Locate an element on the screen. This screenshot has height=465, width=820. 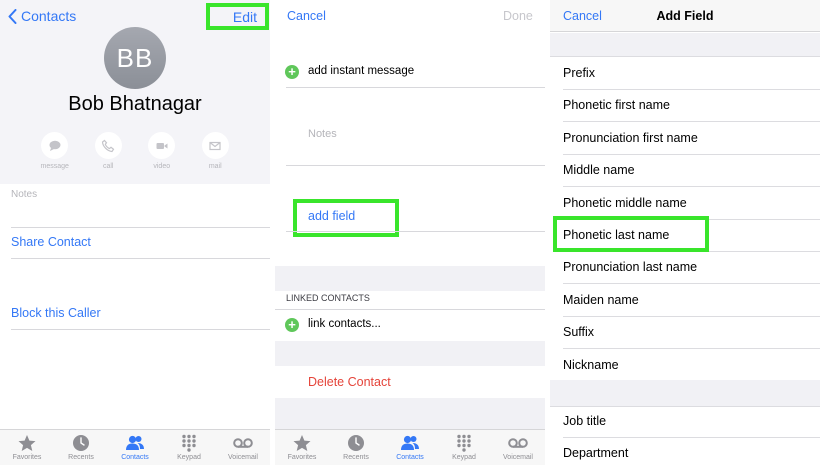
tab-label: Keypad is located at coordinates (189, 457).